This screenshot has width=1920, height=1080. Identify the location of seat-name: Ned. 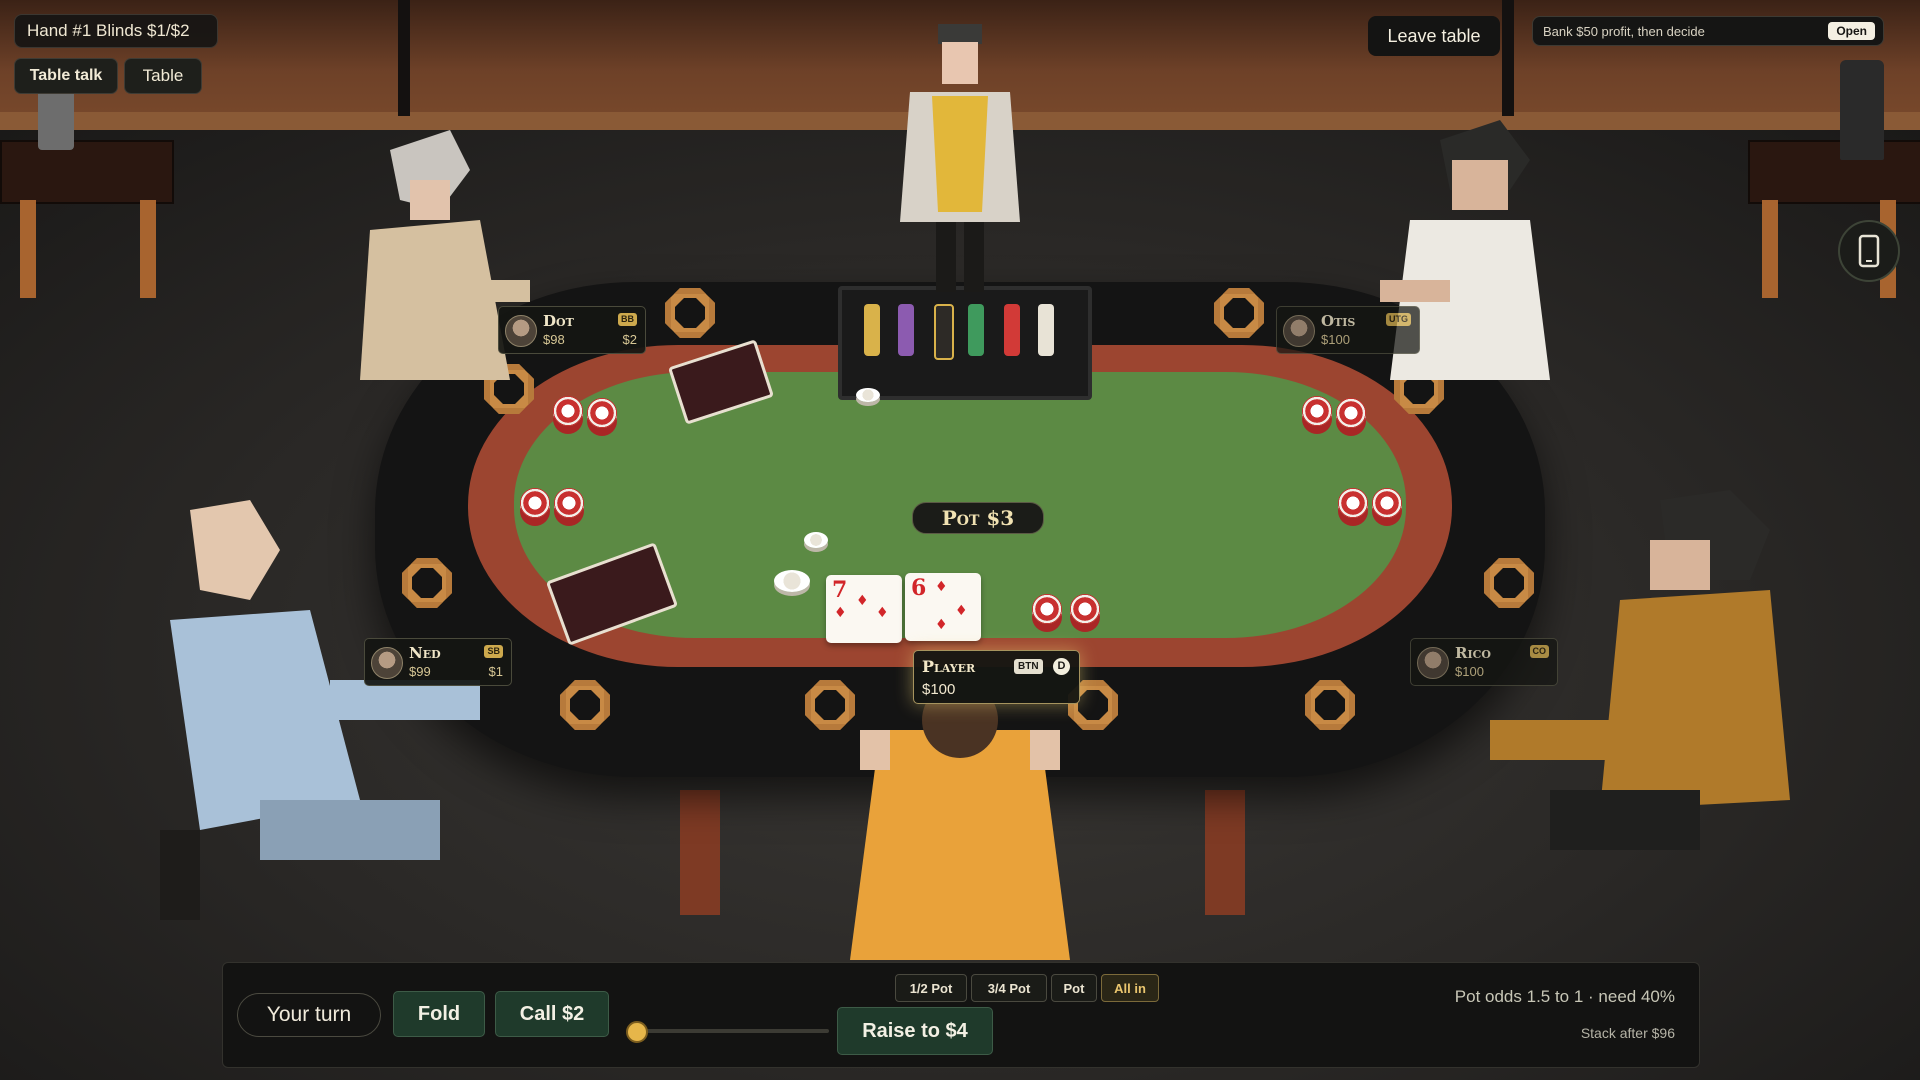
(425, 653).